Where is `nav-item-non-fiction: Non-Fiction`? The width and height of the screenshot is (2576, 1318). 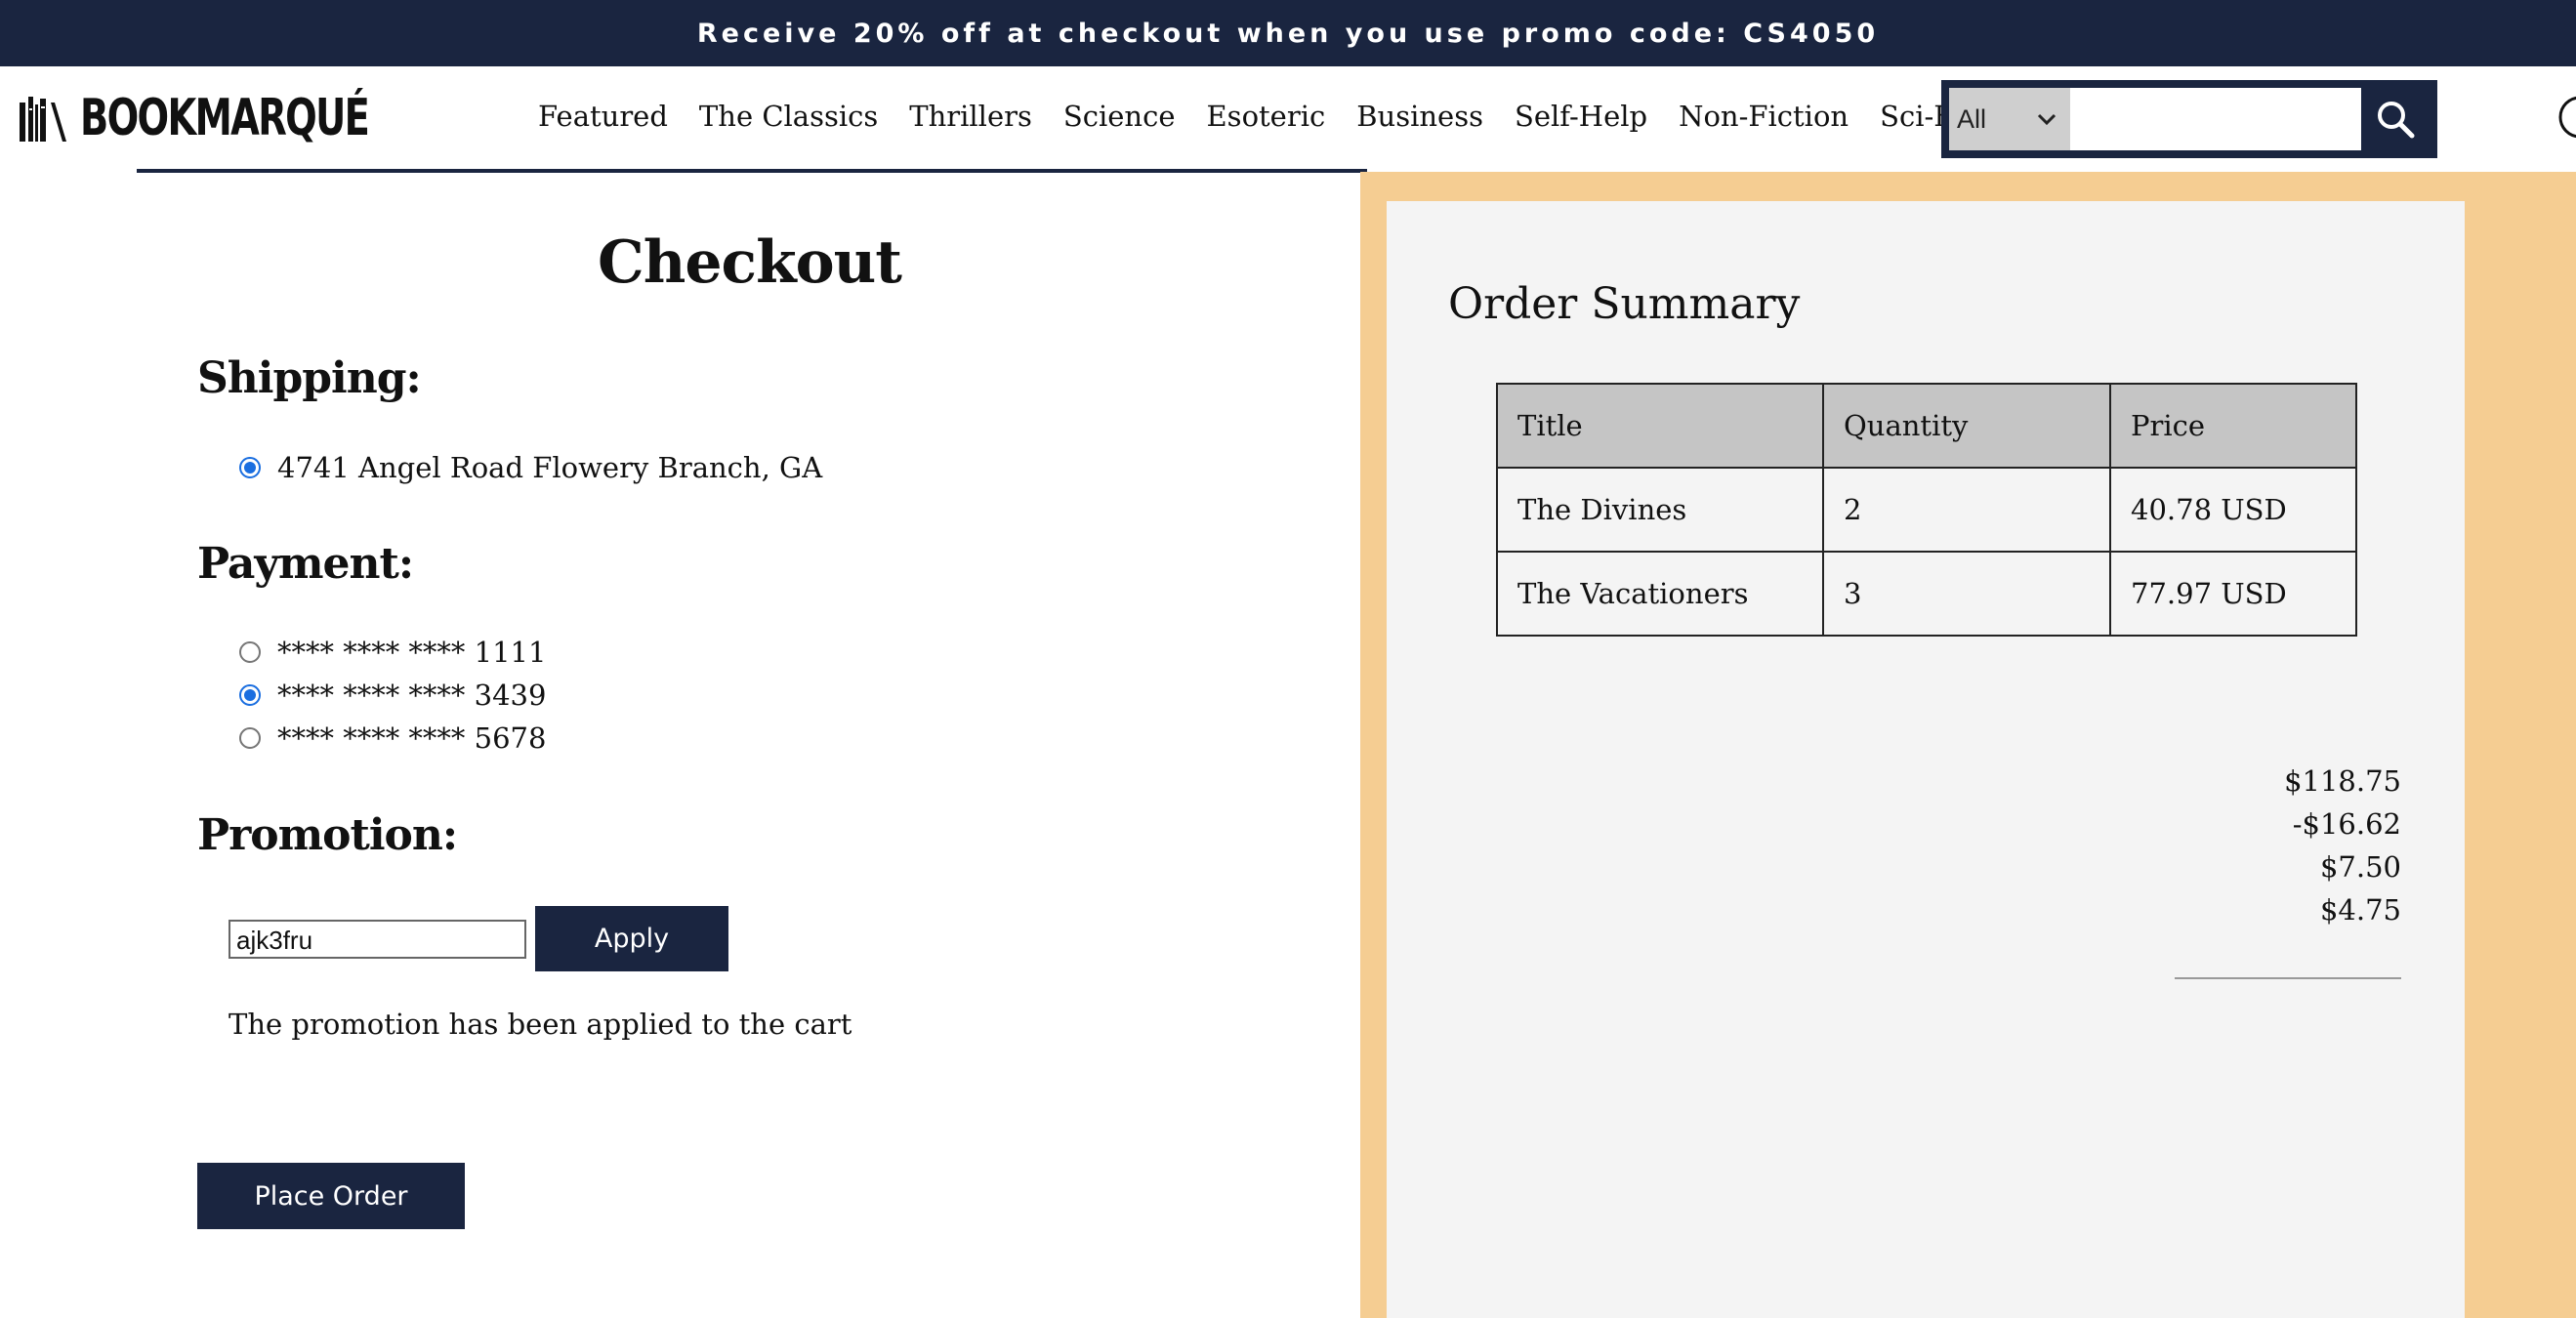 nav-item-non-fiction: Non-Fiction is located at coordinates (1764, 116).